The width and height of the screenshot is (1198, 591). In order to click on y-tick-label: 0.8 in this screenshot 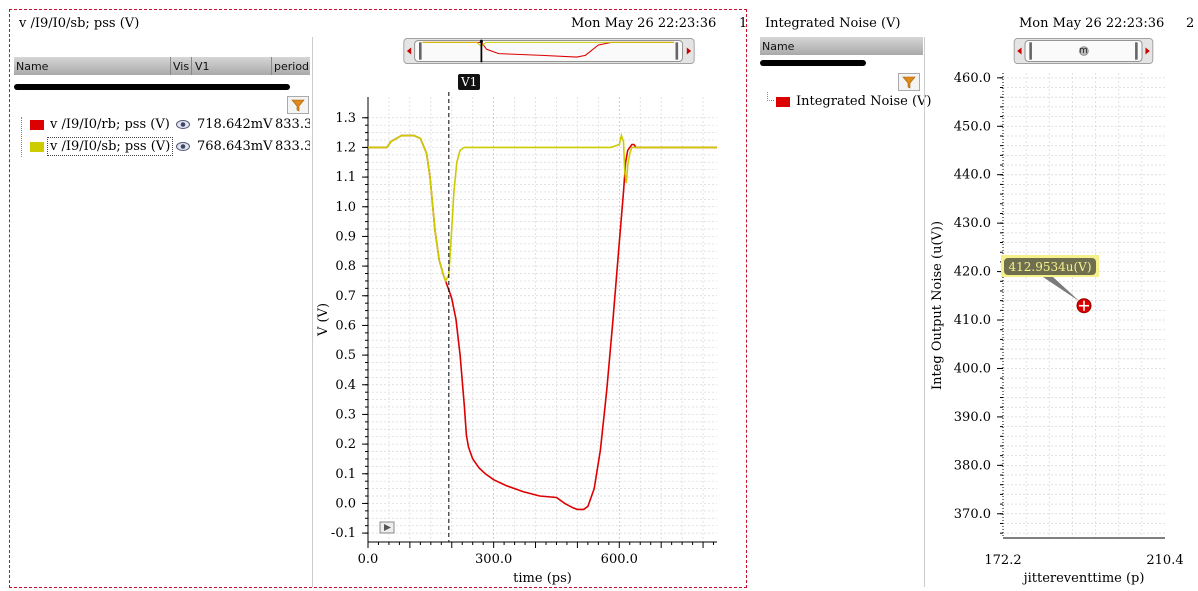, I will do `click(345, 266)`.